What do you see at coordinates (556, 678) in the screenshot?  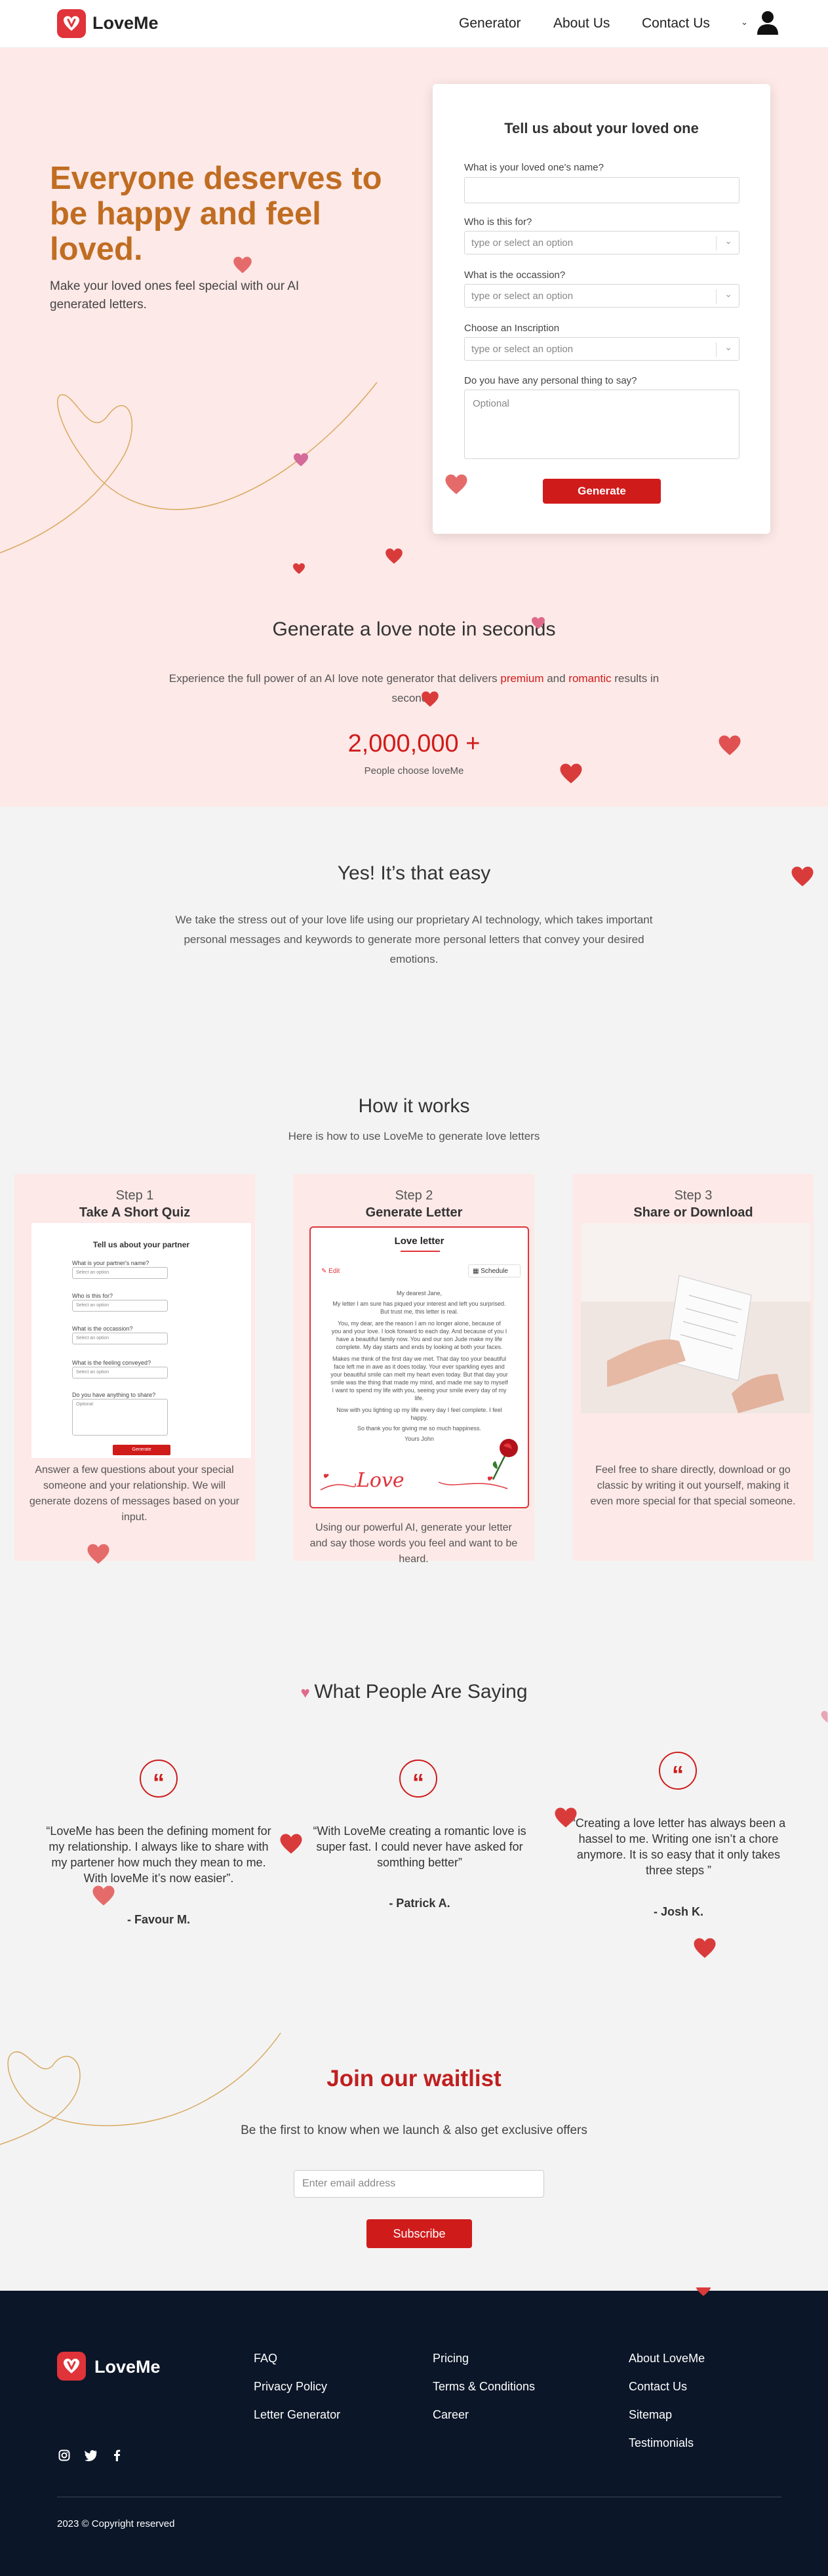 I see `generate-text-part: and` at bounding box center [556, 678].